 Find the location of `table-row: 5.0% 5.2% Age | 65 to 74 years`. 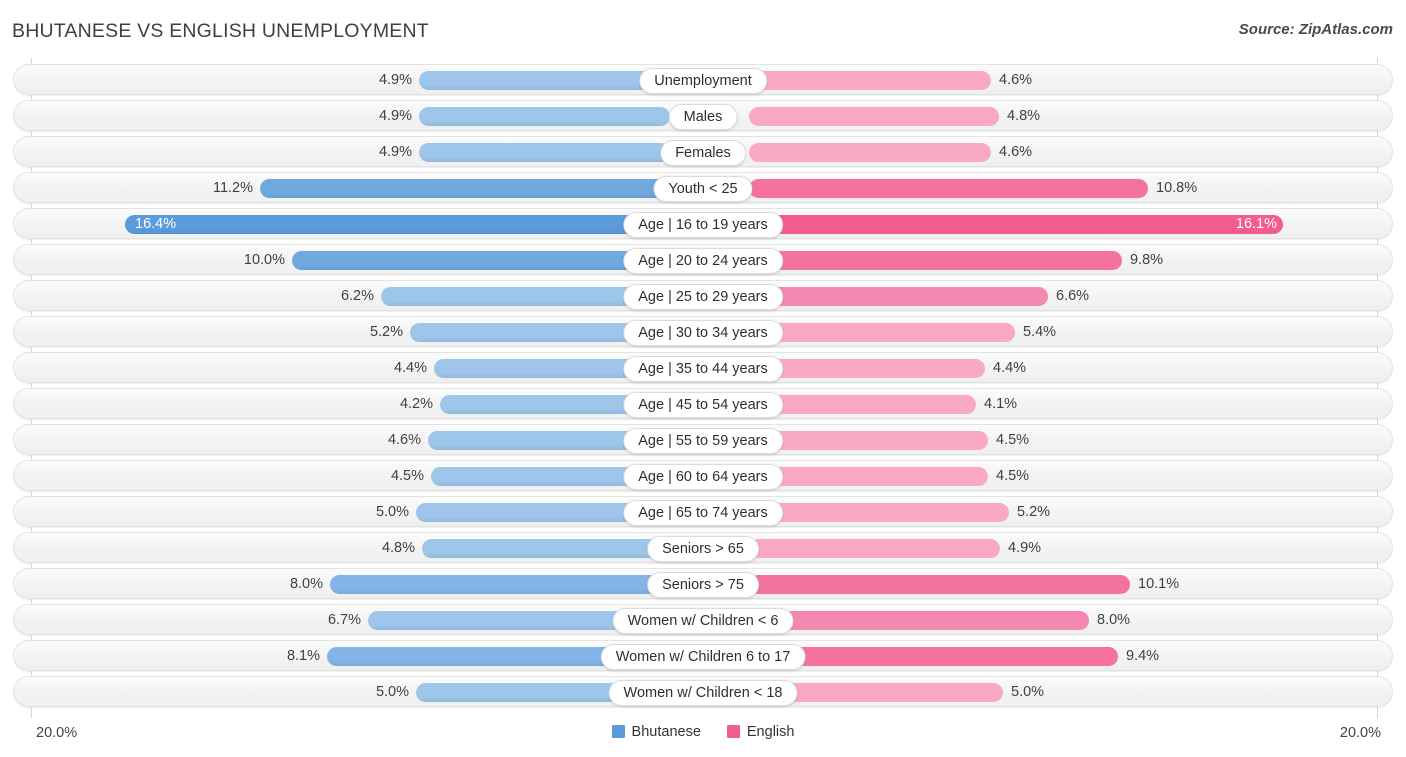

table-row: 5.0% 5.2% Age | 65 to 74 years is located at coordinates (703, 511).